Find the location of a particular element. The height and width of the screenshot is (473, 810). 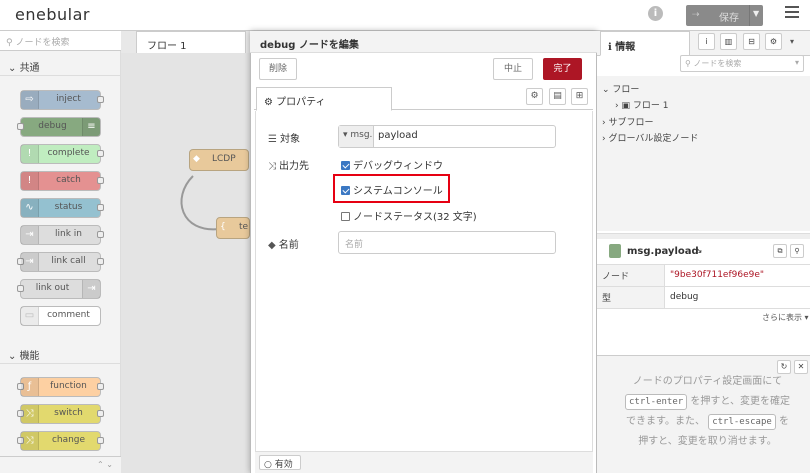

name-input: 名前 is located at coordinates (447, 242).